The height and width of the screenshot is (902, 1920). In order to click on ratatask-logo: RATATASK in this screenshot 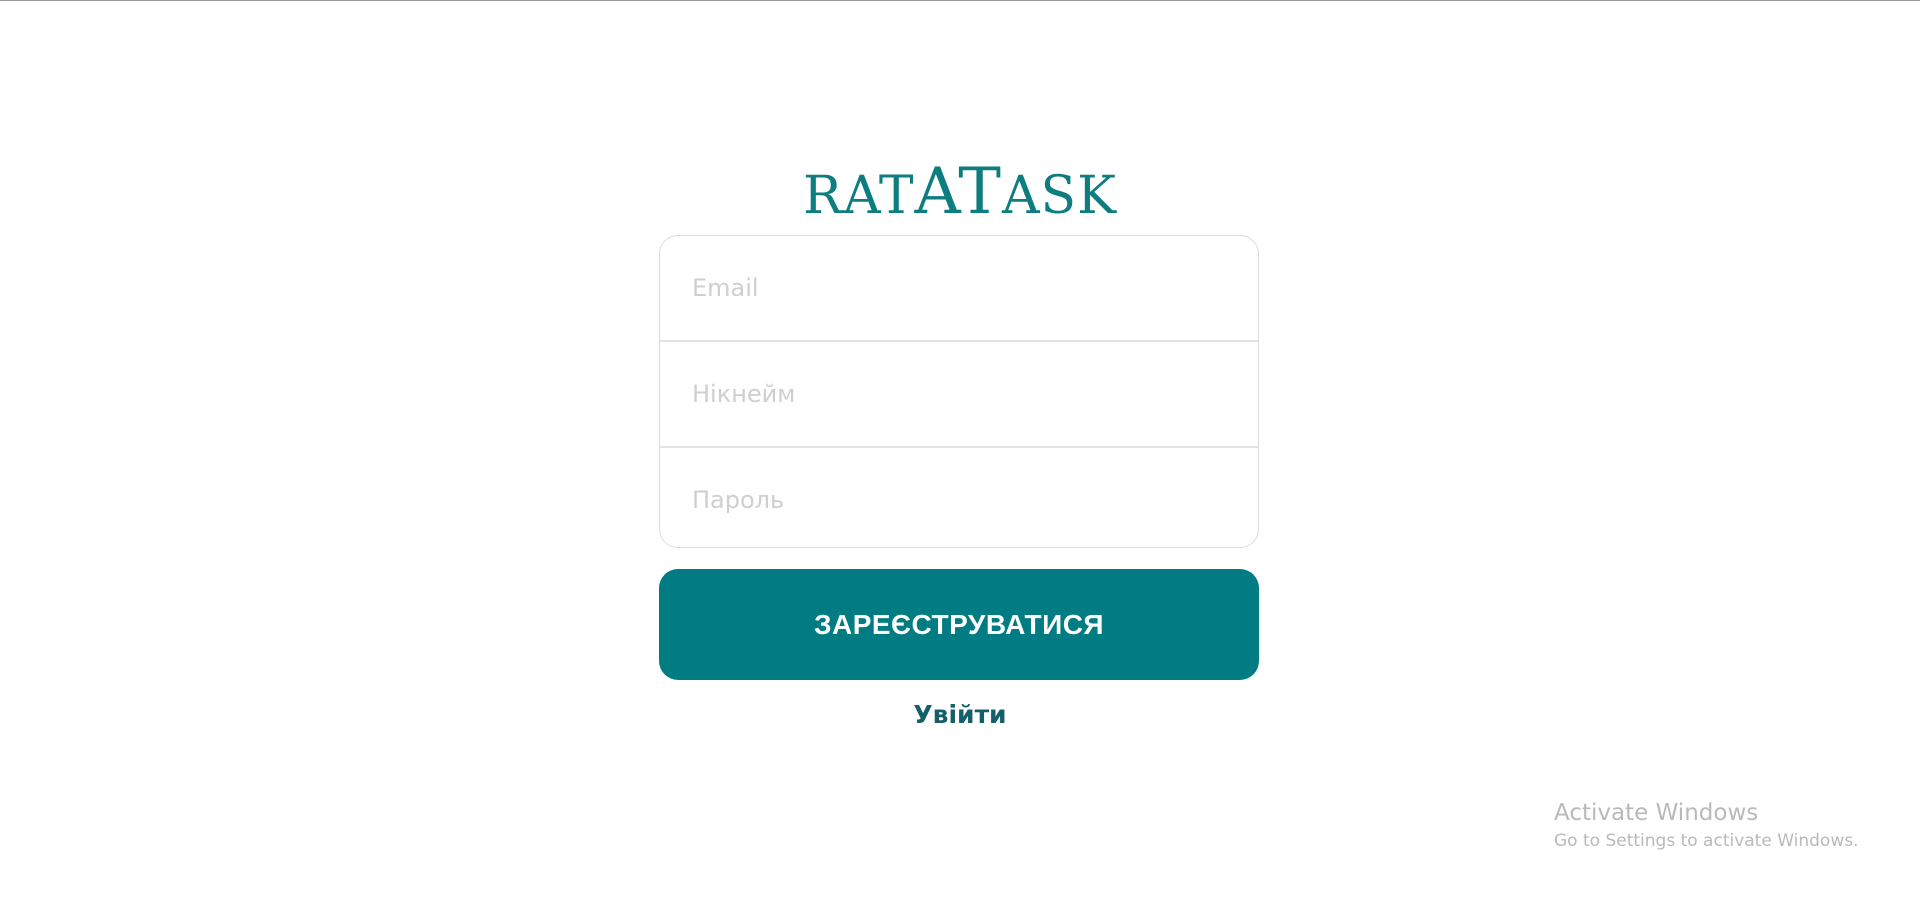, I will do `click(960, 193)`.